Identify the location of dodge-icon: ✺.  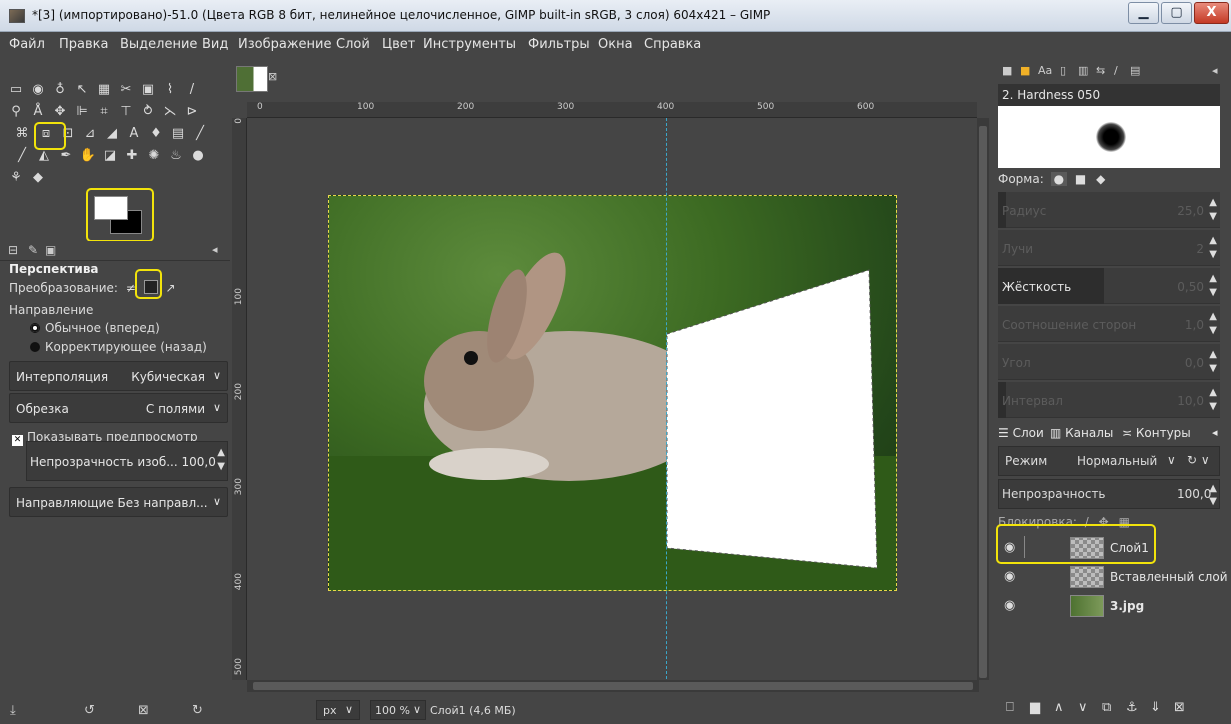
(154, 156).